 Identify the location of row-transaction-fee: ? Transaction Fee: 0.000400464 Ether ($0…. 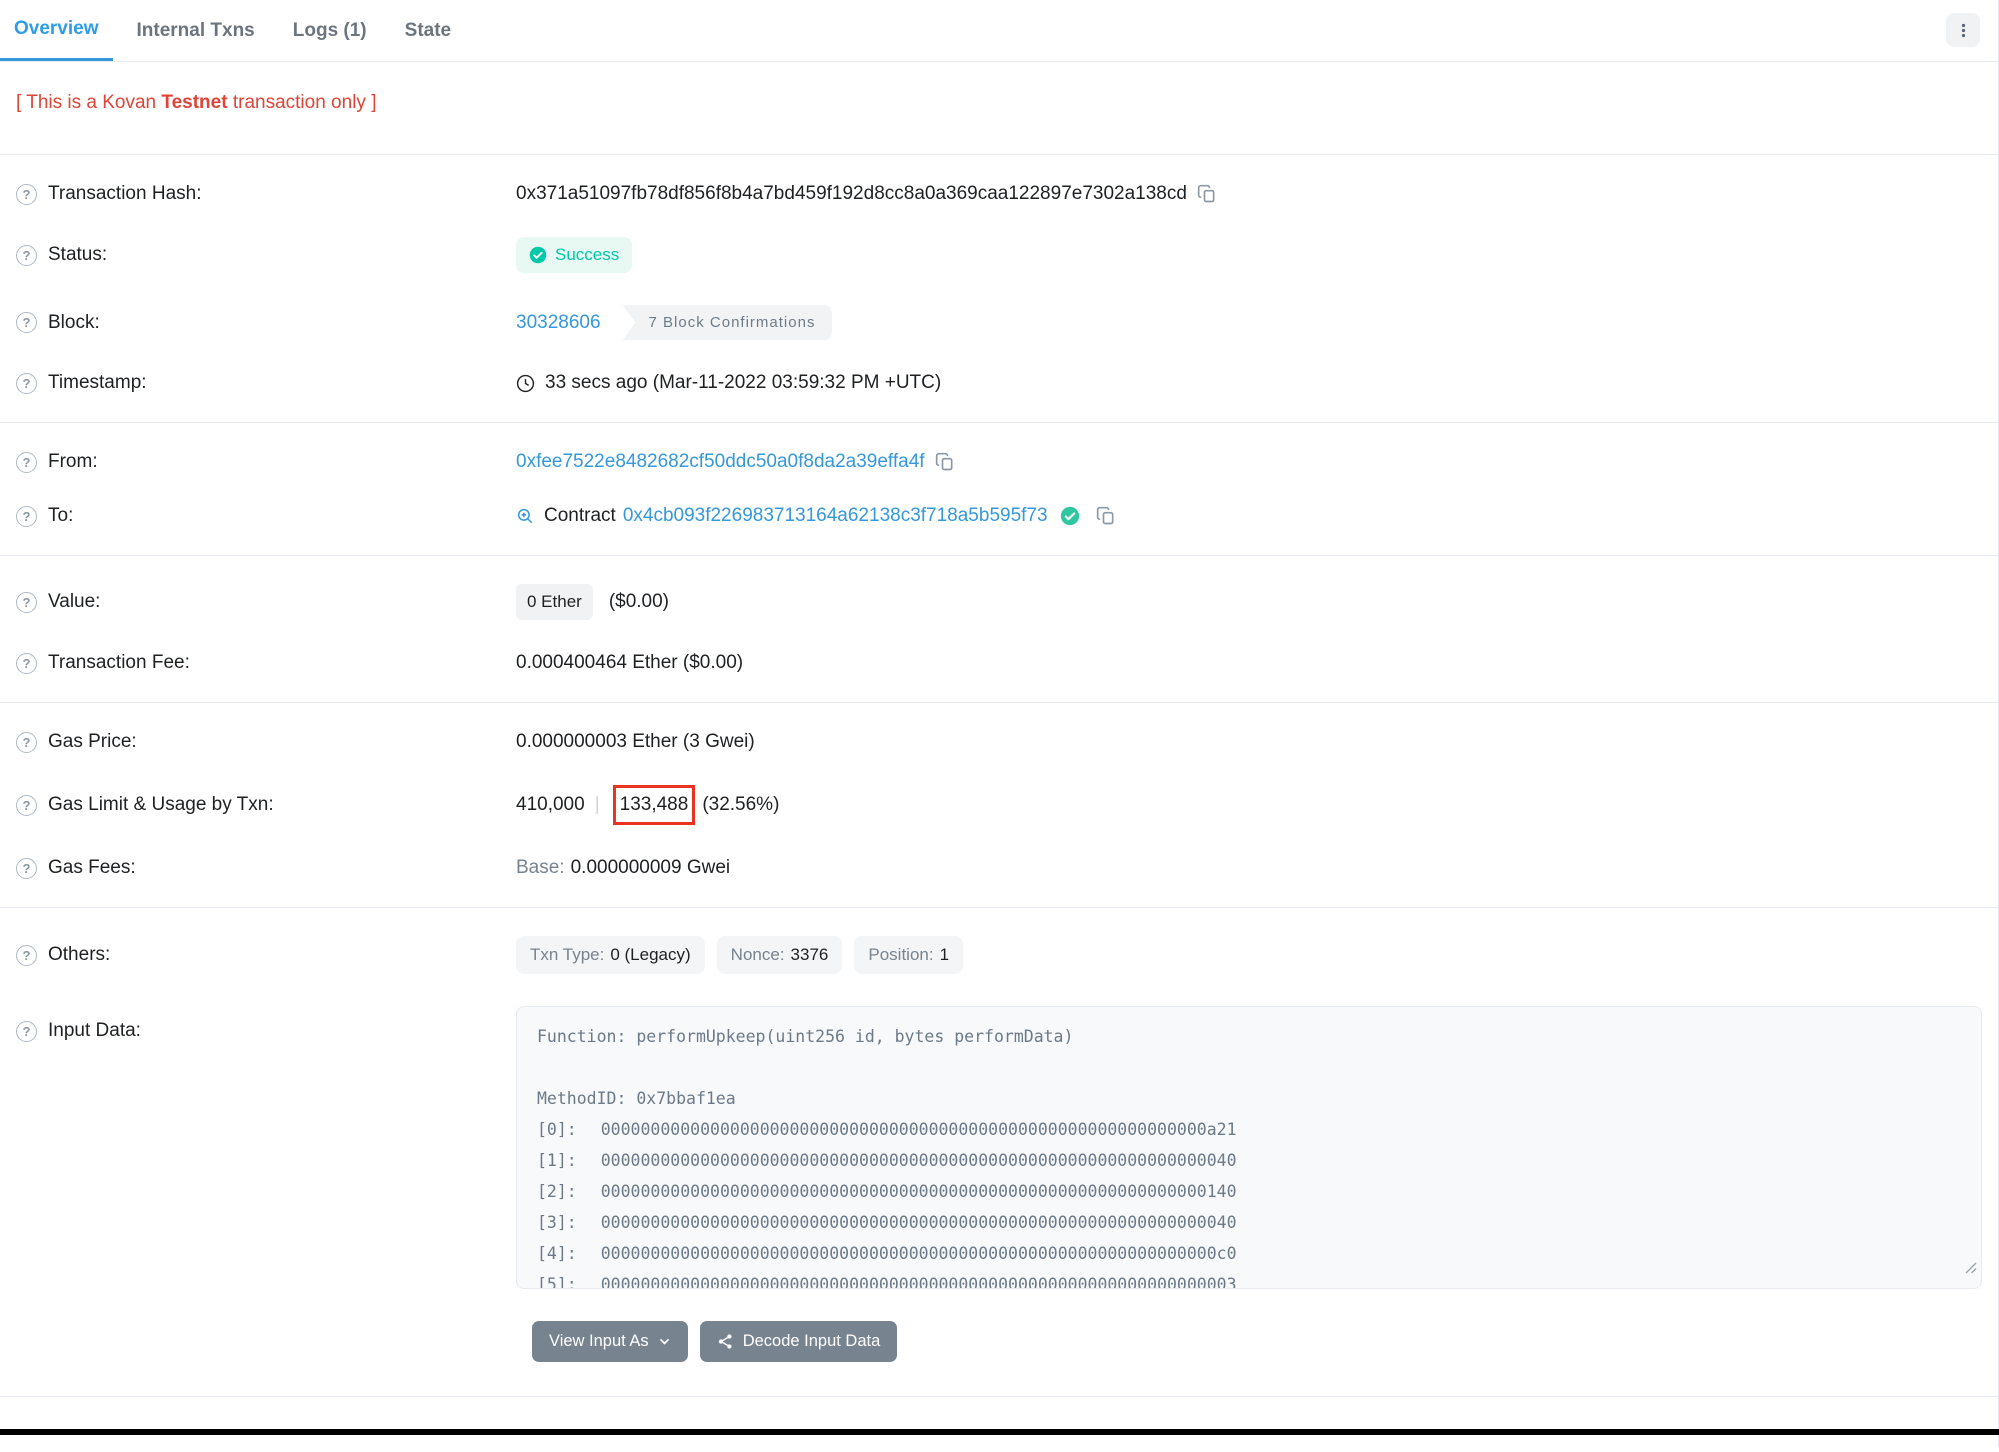
(999, 663).